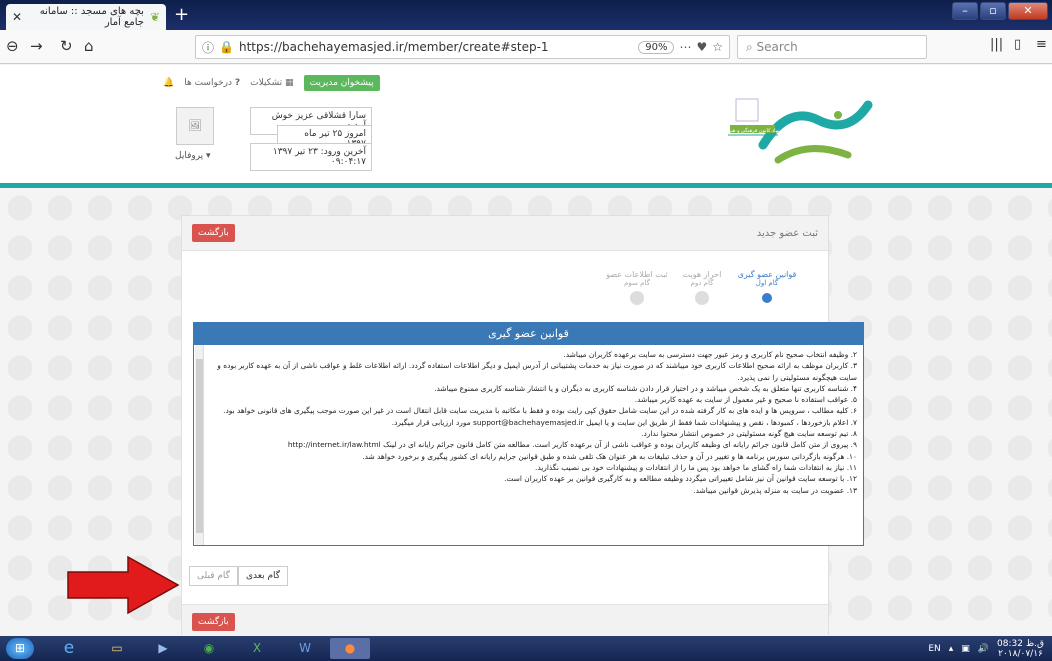 The image size is (1052, 661). I want to click on home-icon: ⌂, so click(89, 46).